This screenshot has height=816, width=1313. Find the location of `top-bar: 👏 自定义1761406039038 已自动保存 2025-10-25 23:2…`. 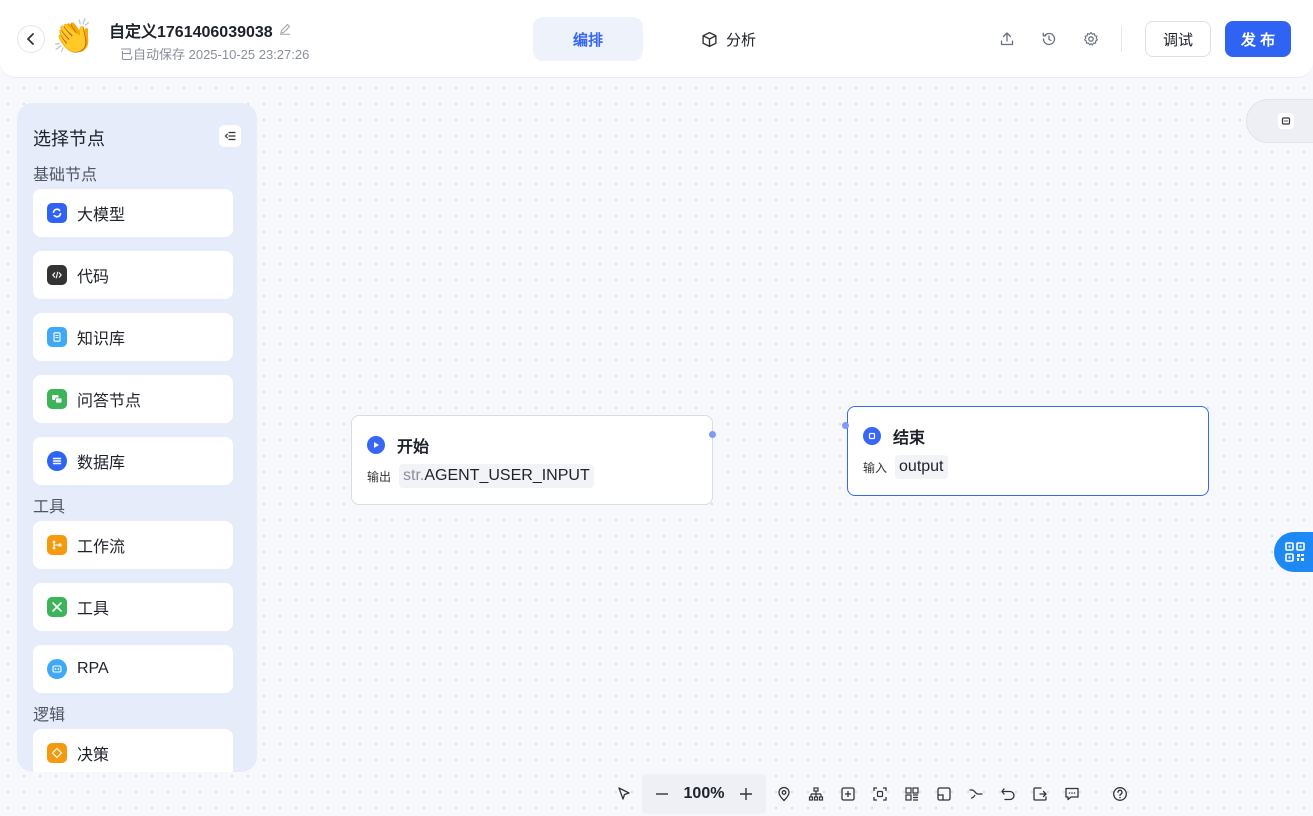

top-bar: 👏 自定义1761406039038 已自动保存 2025-10-25 23:2… is located at coordinates (656, 39).